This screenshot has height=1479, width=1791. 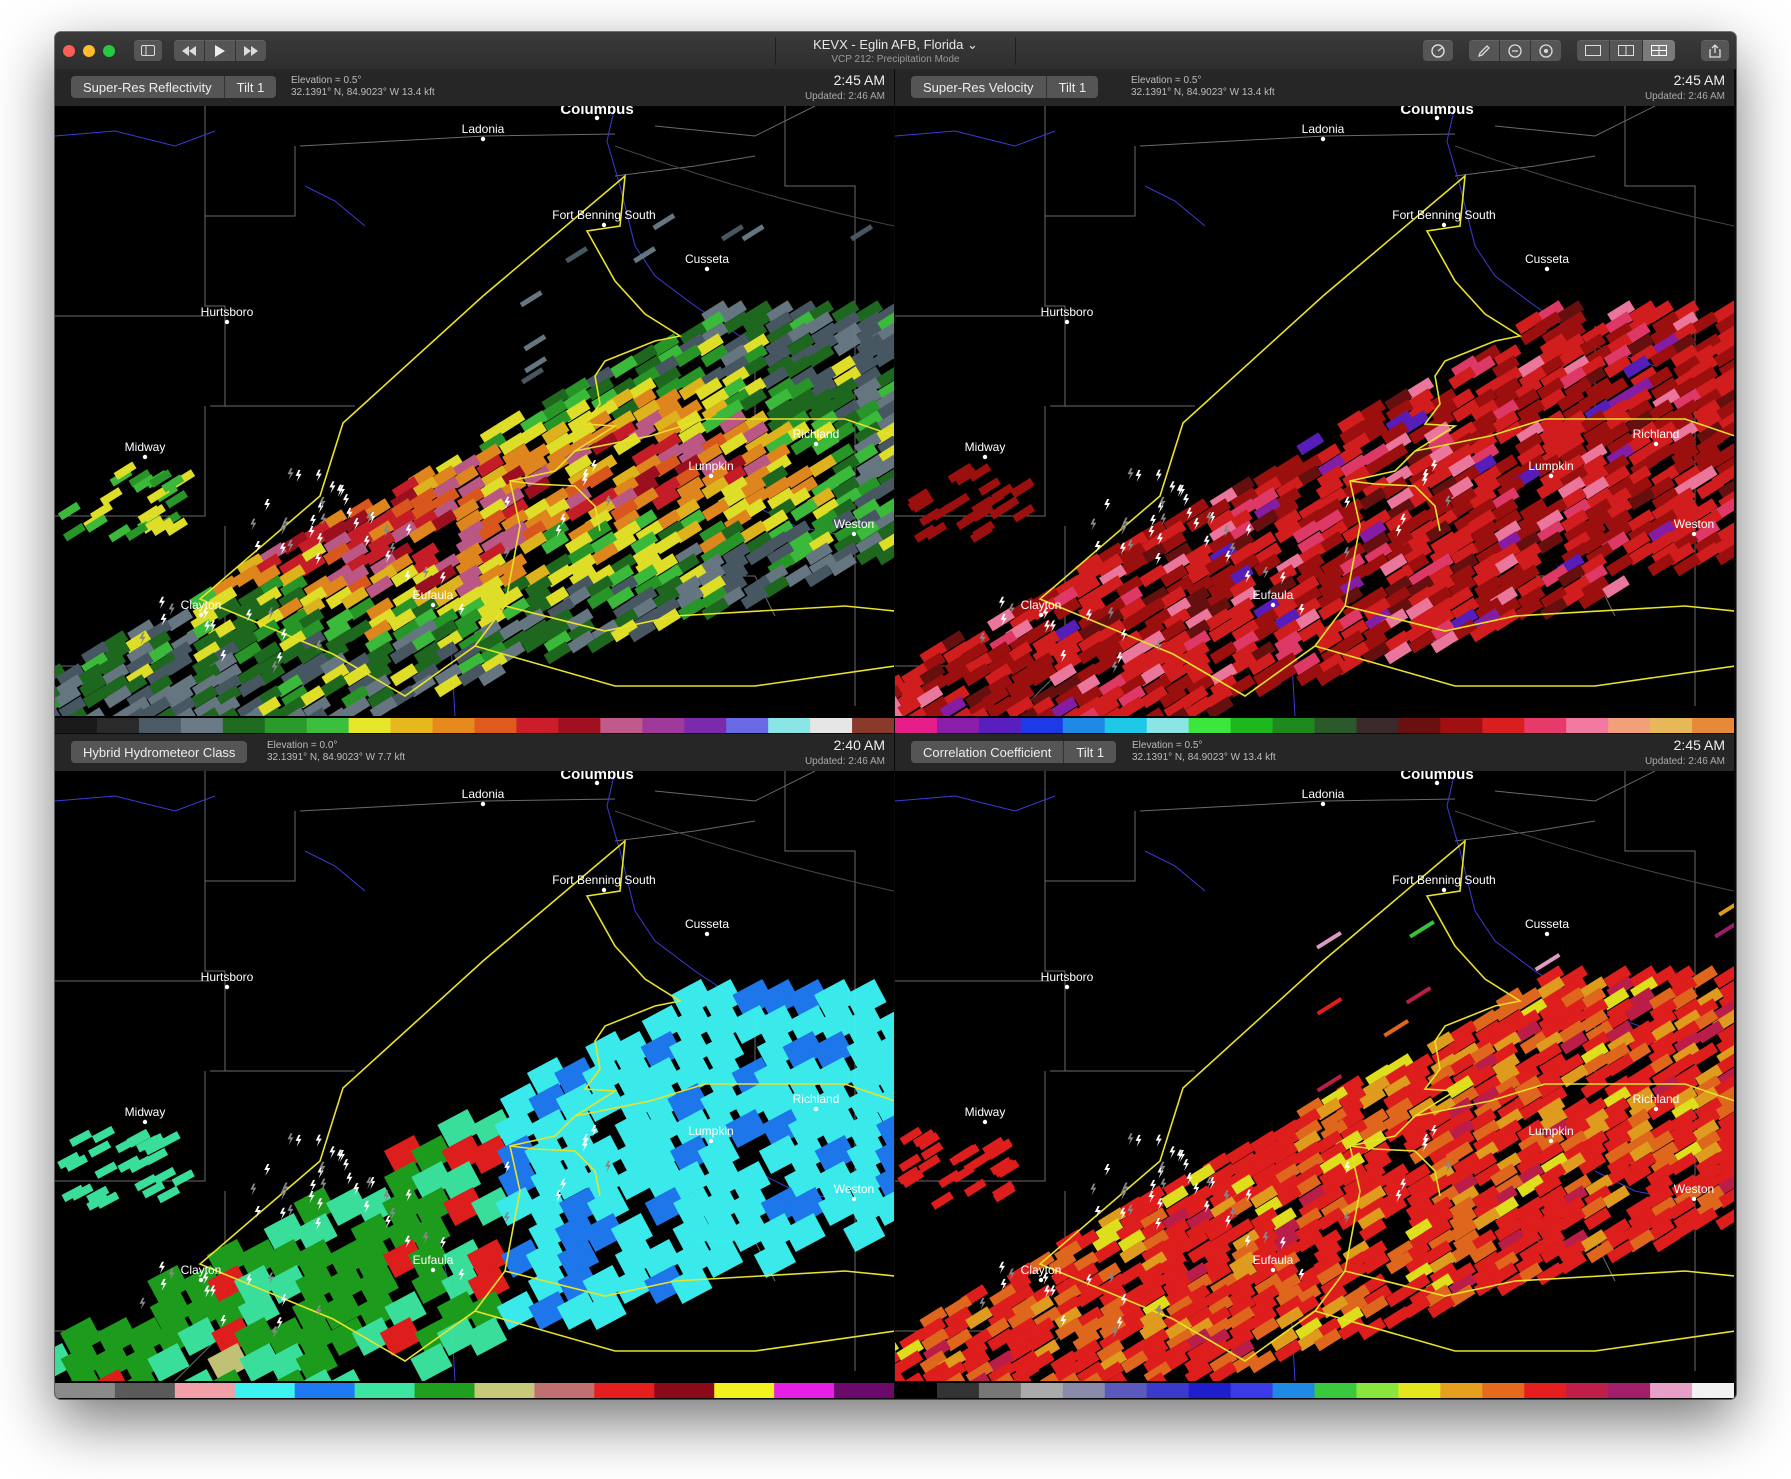 I want to click on product-button: Hybrid Hydrometeor Class, so click(x=159, y=752).